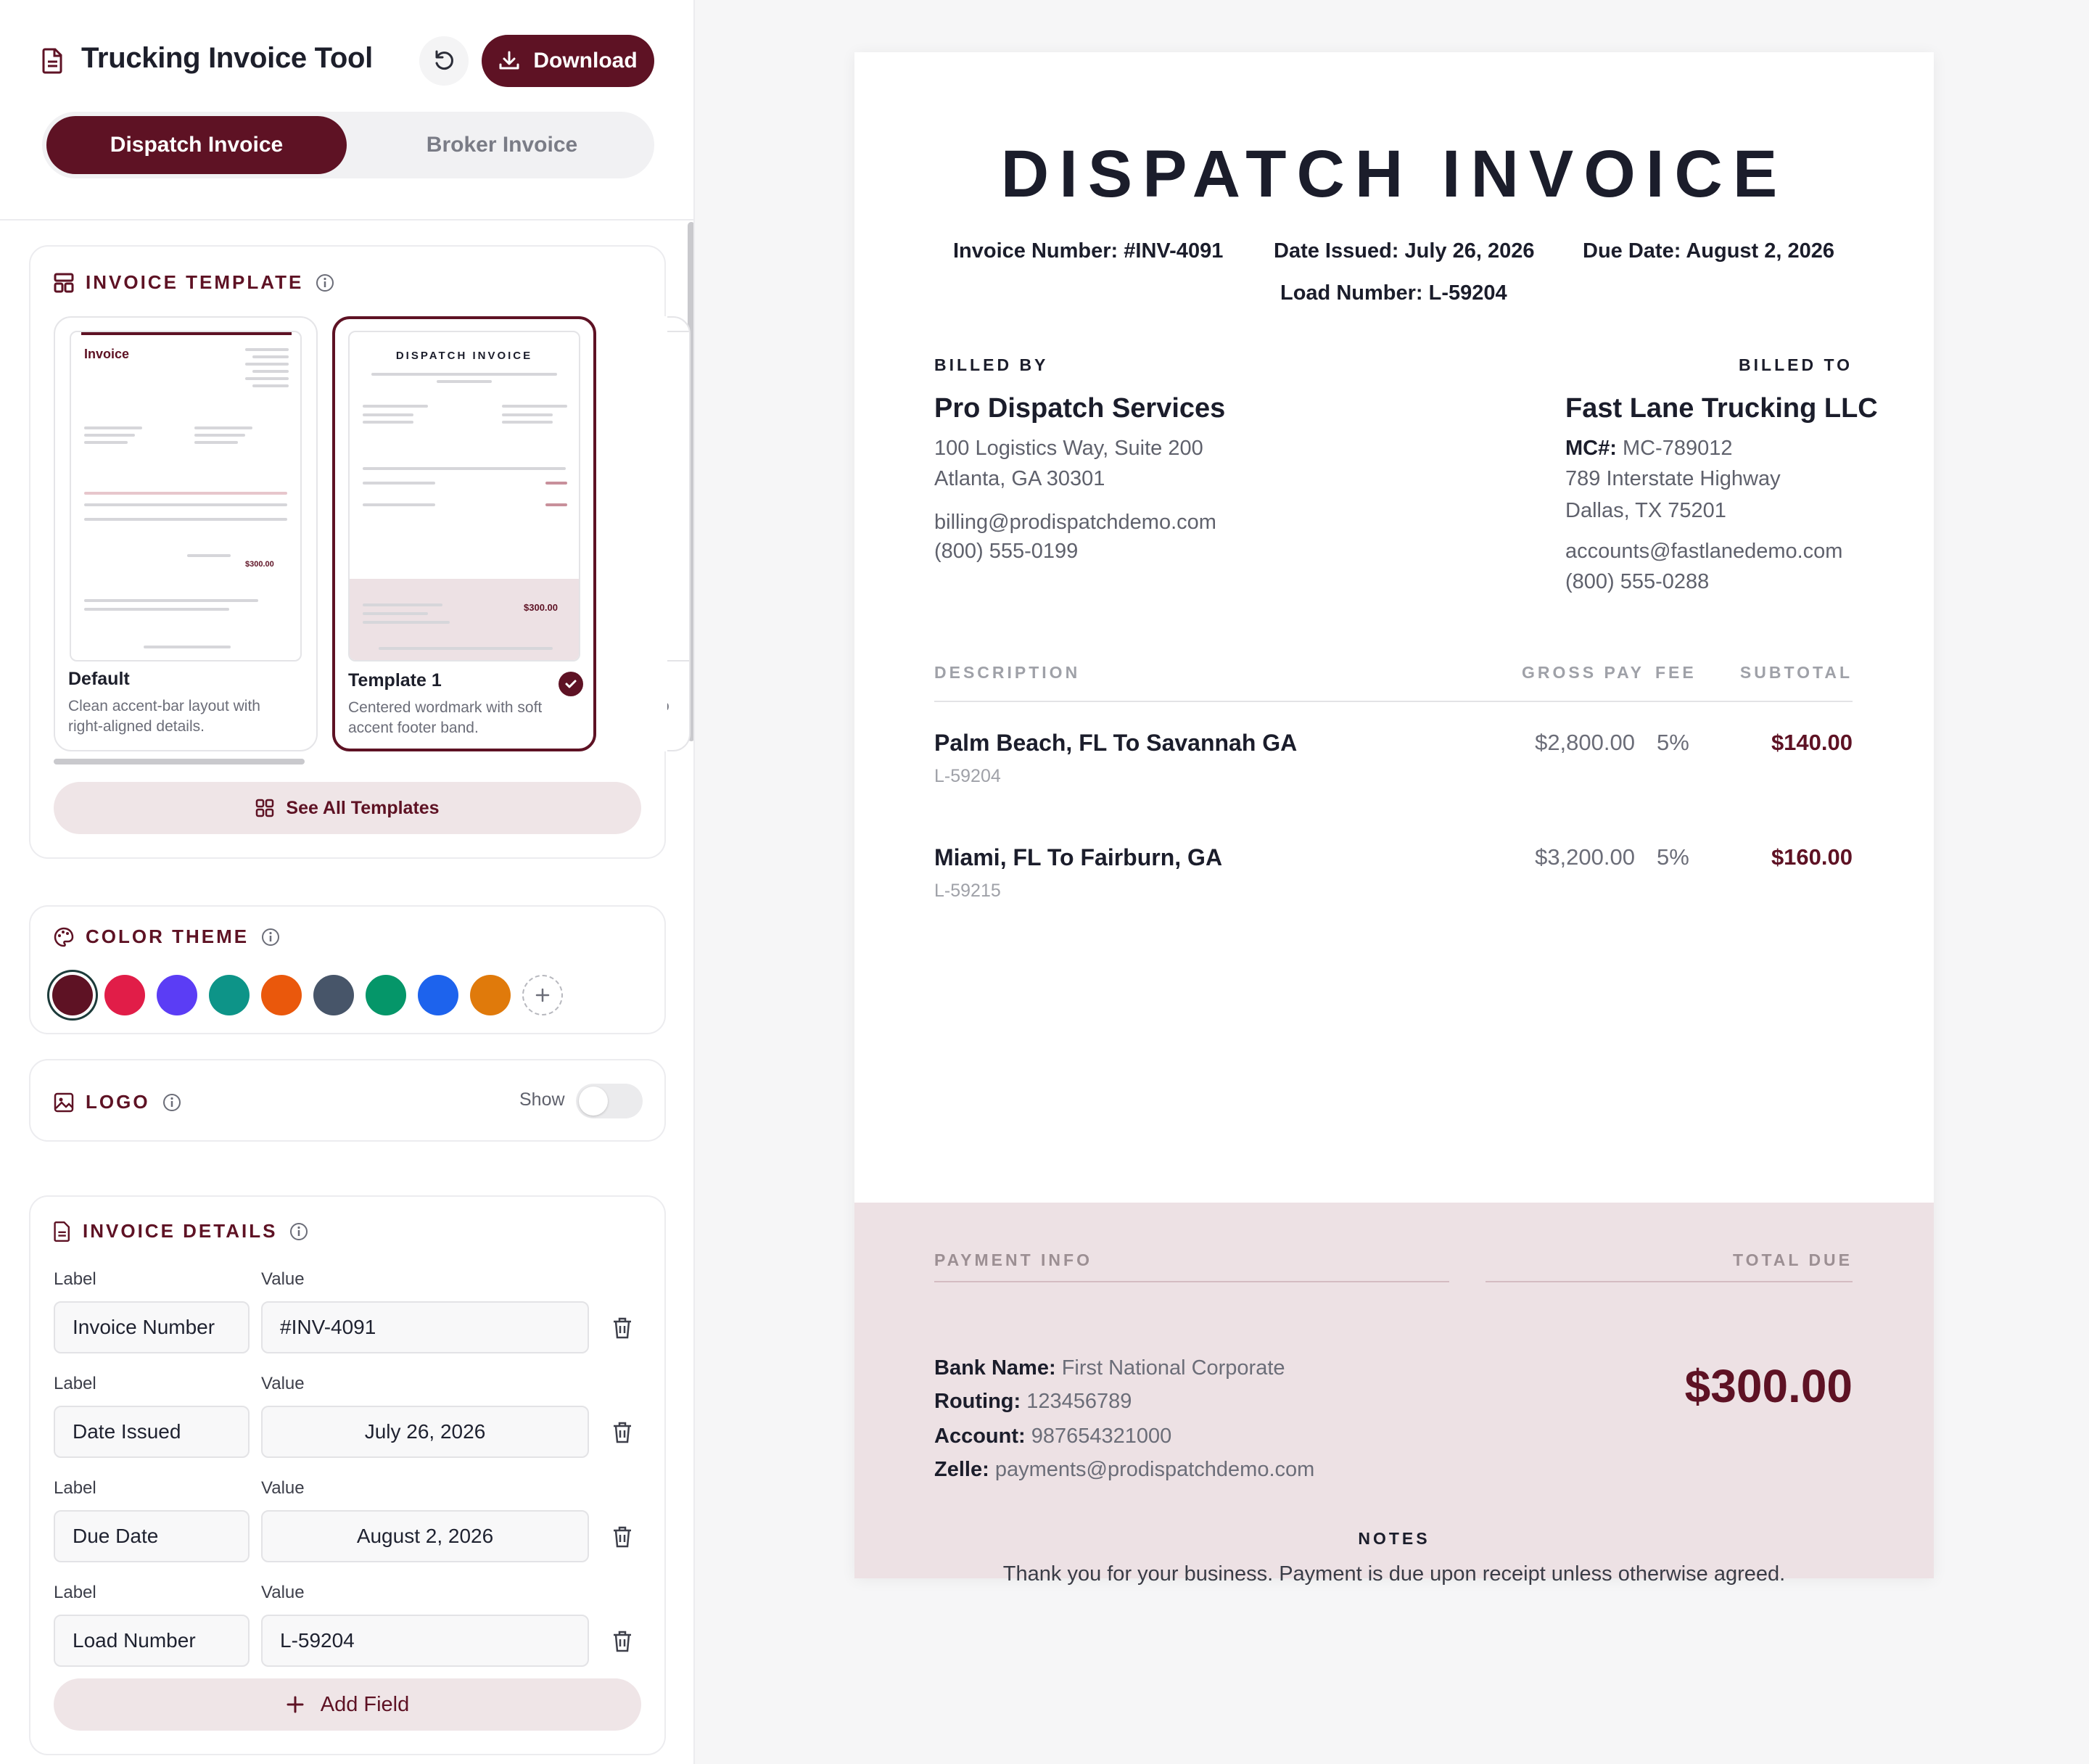  Describe the element at coordinates (1075, 522) in the screenshot. I see `billed-by-email: billing@prodispatchdemo.com` at that location.